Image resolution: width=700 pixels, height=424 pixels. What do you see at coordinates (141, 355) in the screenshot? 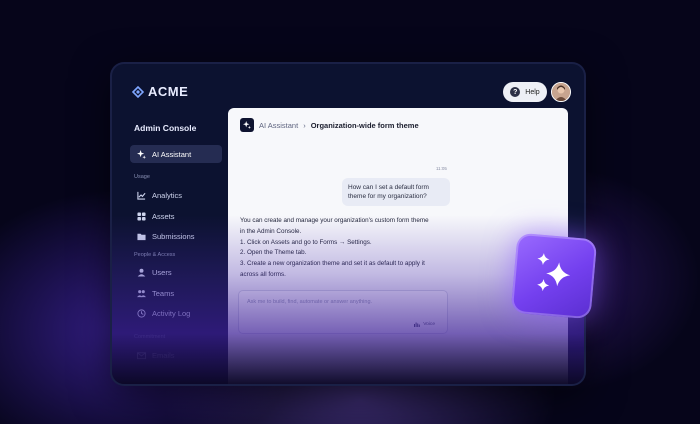
I see `emails-icon` at bounding box center [141, 355].